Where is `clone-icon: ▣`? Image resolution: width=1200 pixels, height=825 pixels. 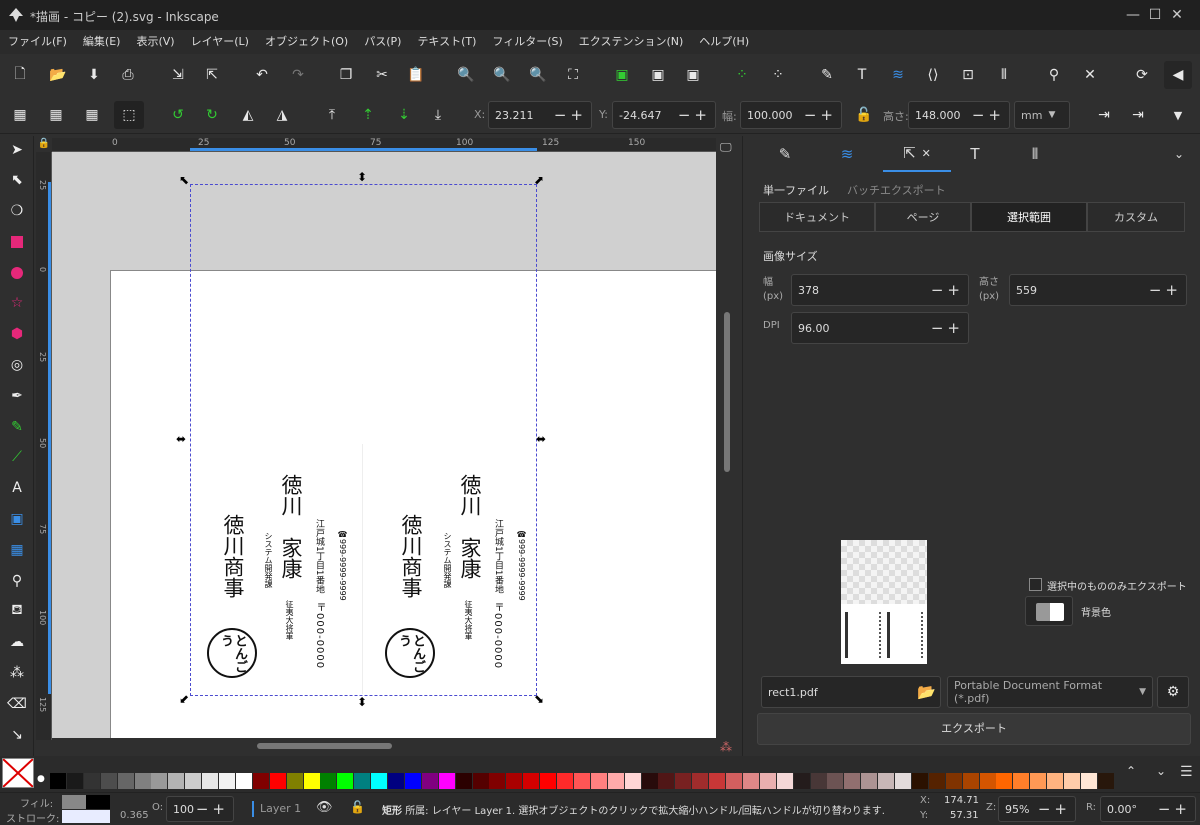 clone-icon: ▣ is located at coordinates (693, 75).